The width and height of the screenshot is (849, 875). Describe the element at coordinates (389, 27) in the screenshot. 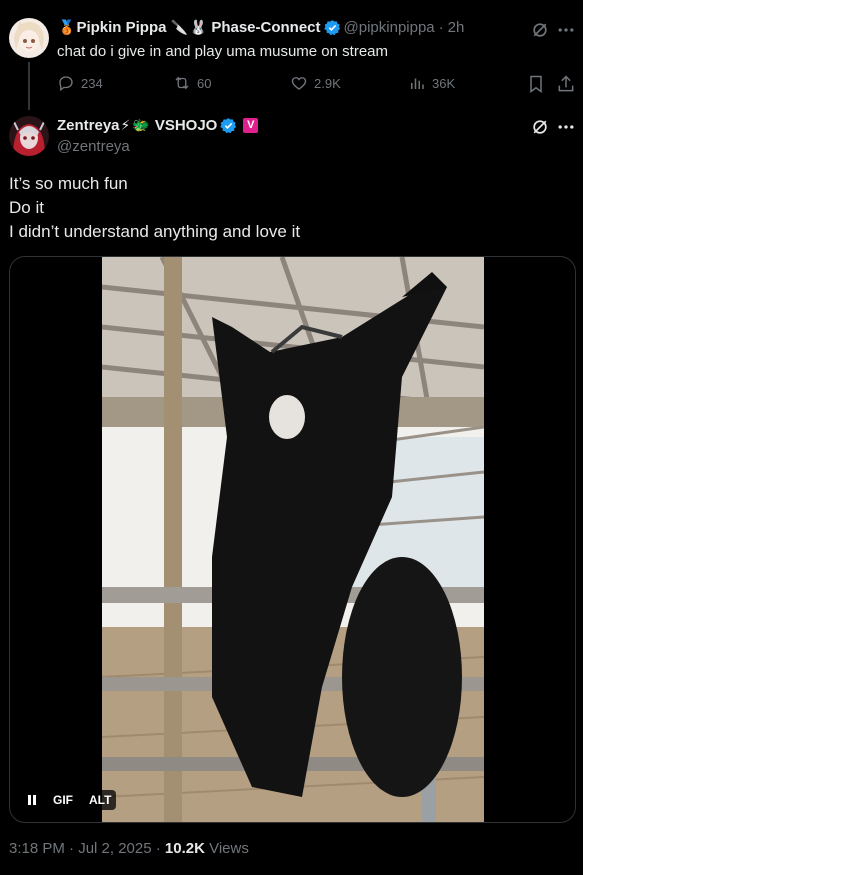

I see `original-handle: @pipkinpippa` at that location.